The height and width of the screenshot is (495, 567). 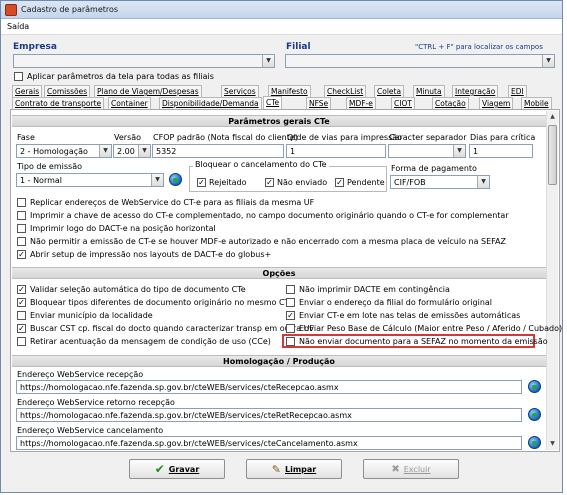 I want to click on tipo-emissao-select: 1 - Normal ▼, so click(x=90, y=180).